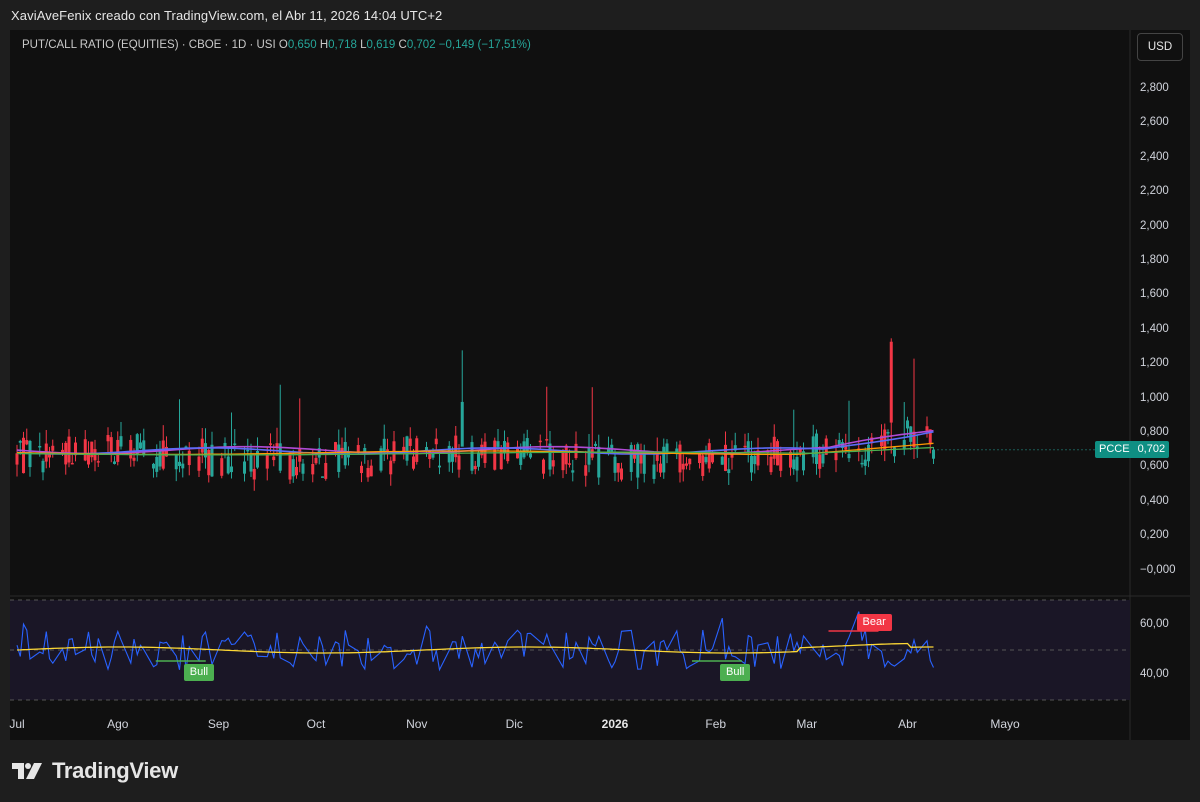 The image size is (1200, 802). Describe the element at coordinates (1160, 47) in the screenshot. I see `currency-button: USD` at that location.